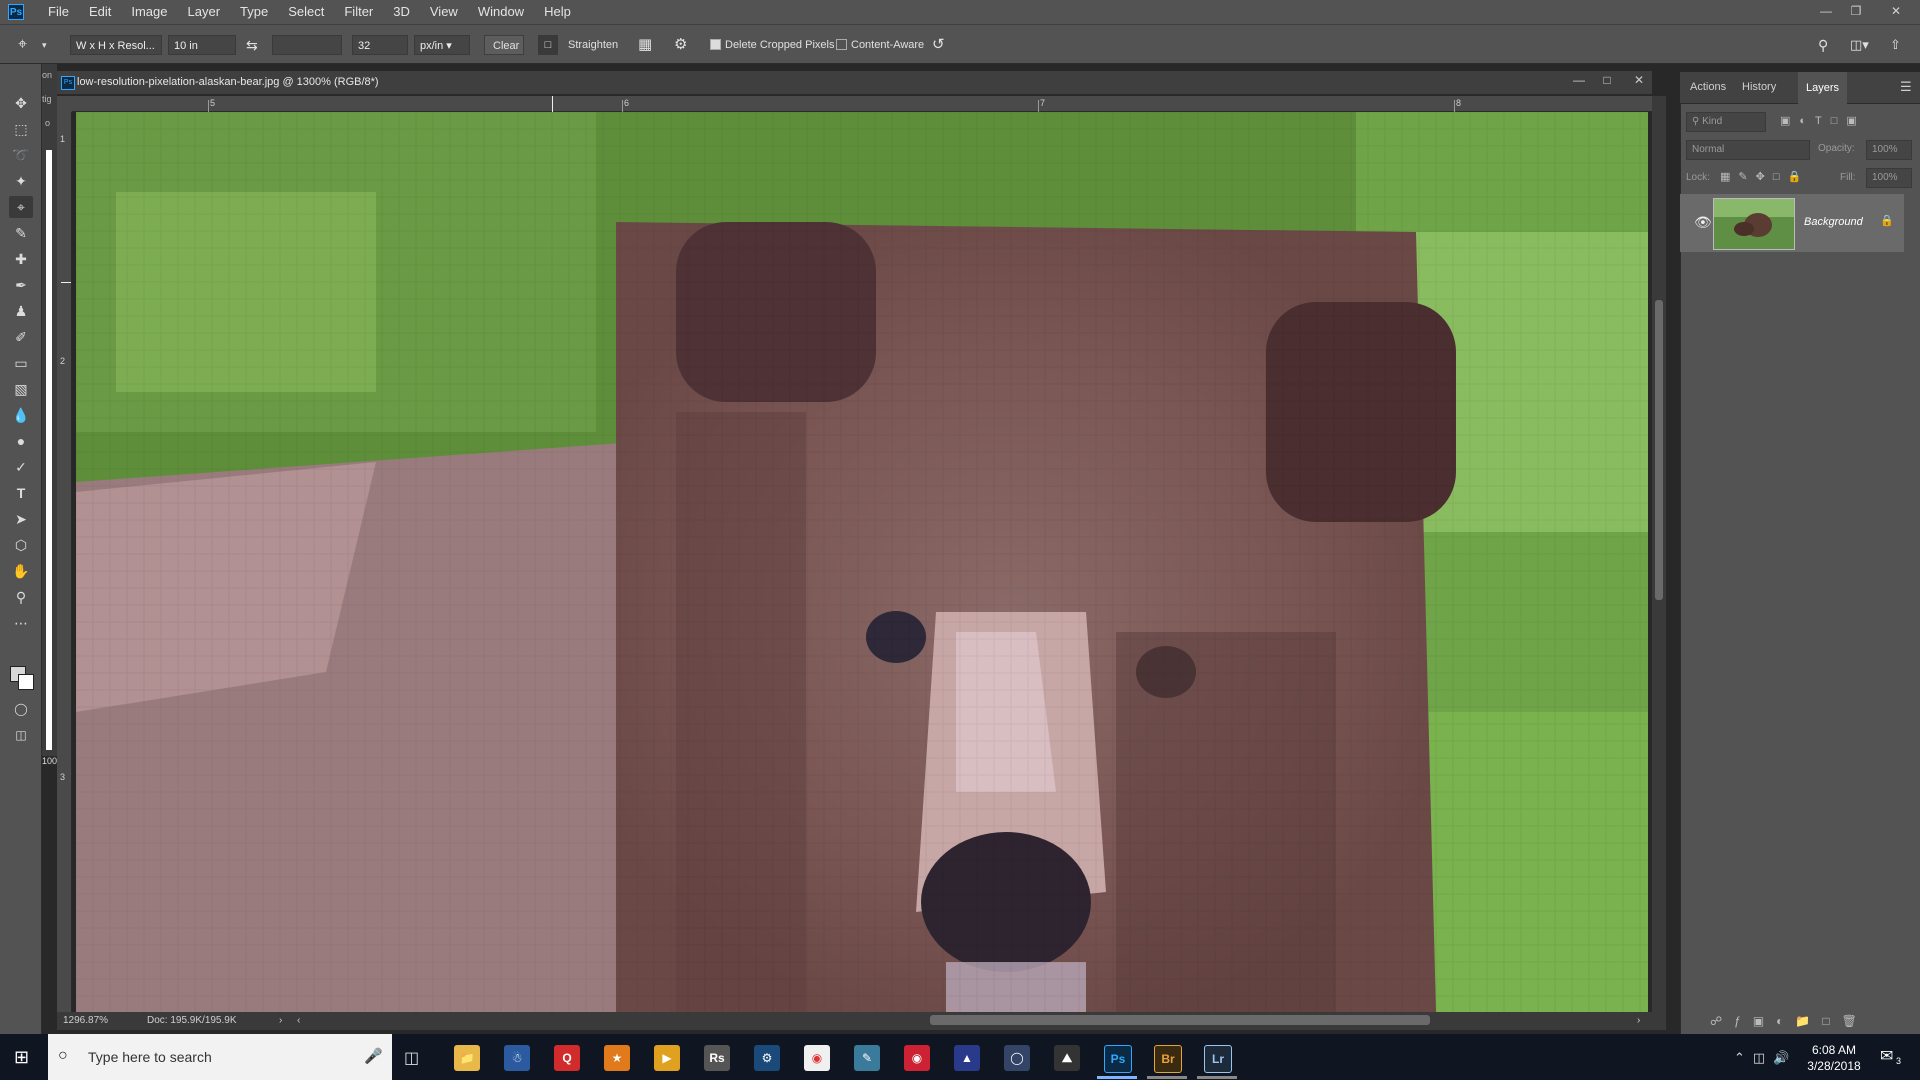 This screenshot has width=1920, height=1080. I want to click on menu-help: Help, so click(557, 12).